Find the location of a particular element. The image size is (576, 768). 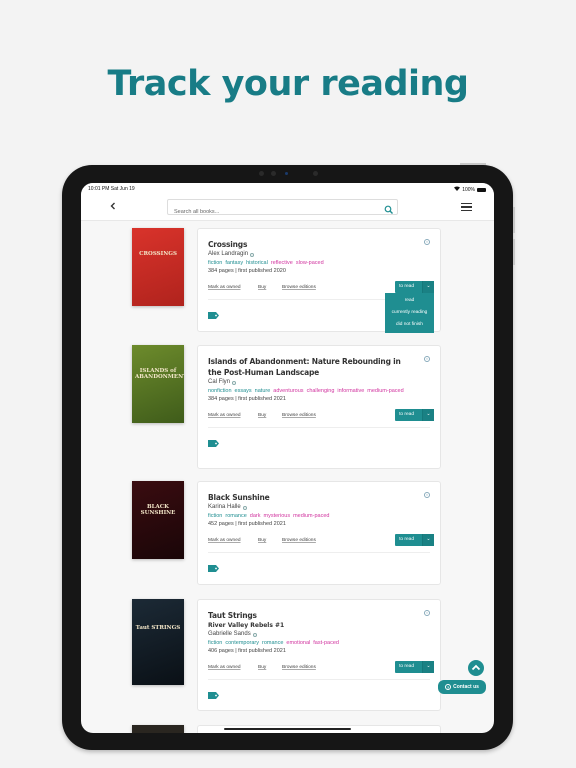

scroll-to-top-button is located at coordinates (476, 668).